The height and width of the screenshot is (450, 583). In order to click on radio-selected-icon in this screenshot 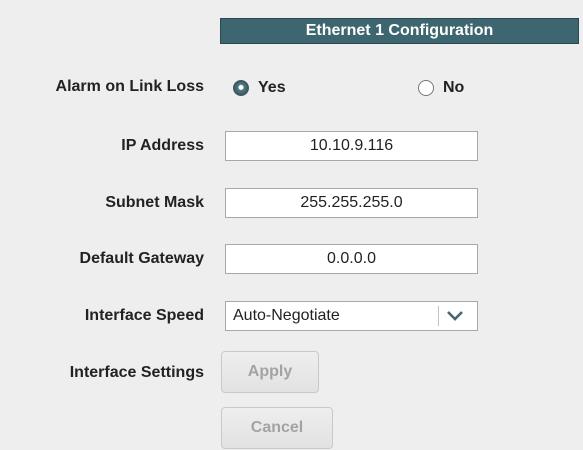, I will do `click(241, 88)`.